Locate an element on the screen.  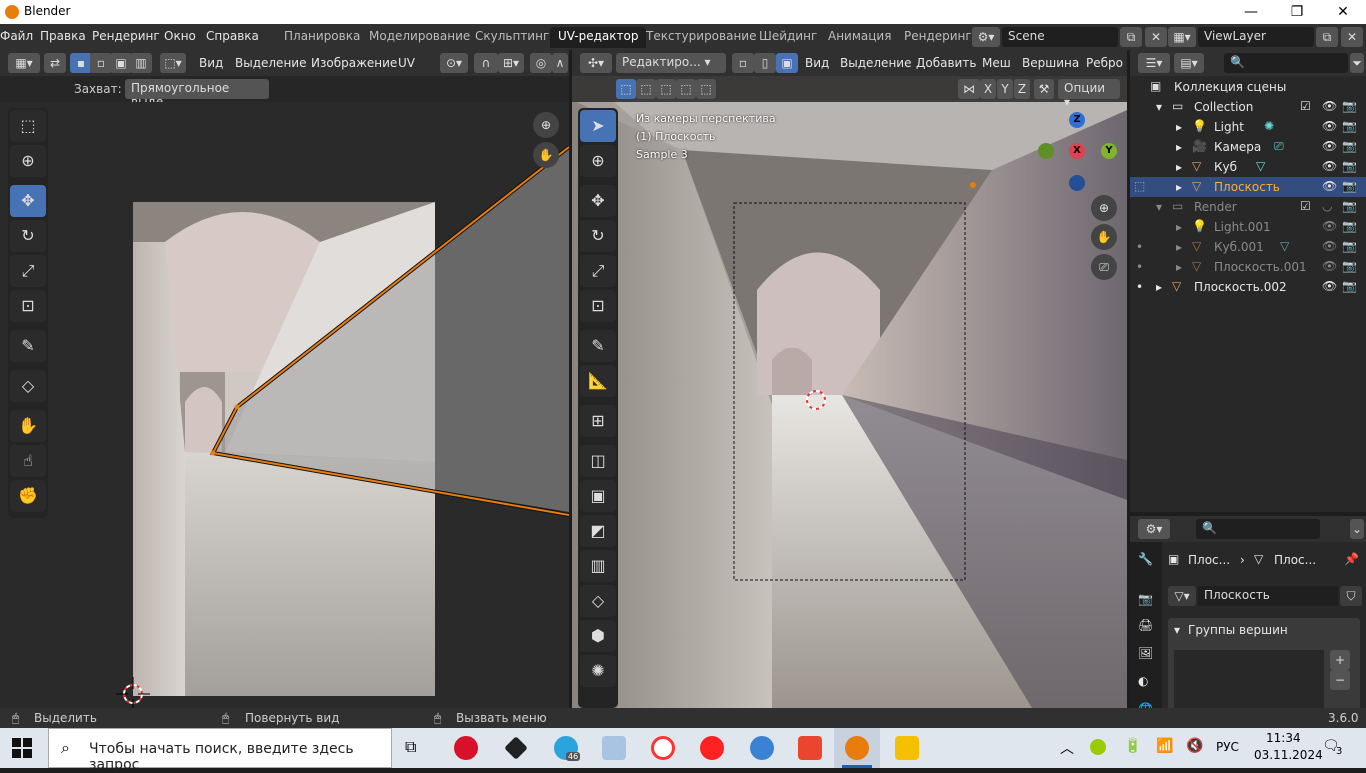
mirror-icon: ⋈ is located at coordinates (969, 89).